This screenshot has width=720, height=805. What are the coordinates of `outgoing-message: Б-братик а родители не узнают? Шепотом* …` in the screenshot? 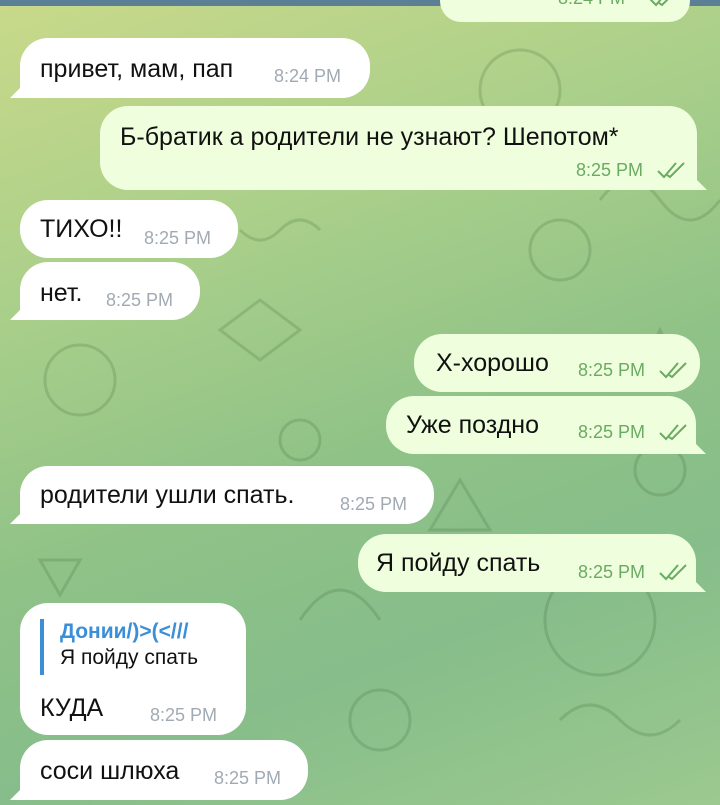 It's located at (403, 148).